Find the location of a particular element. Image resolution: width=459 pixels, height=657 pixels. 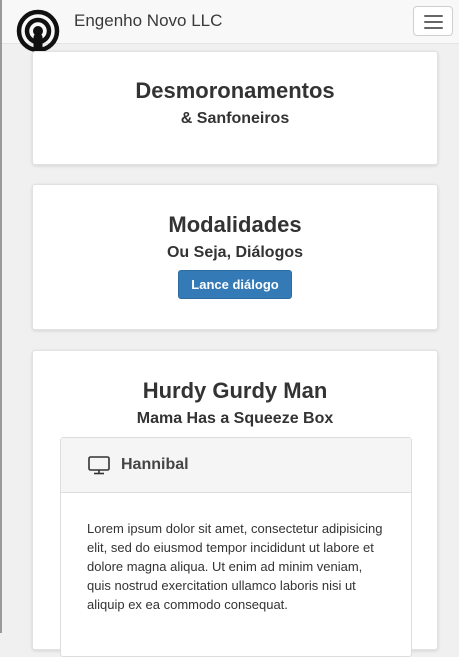

card-title: Desmoronamentos is located at coordinates (235, 90).